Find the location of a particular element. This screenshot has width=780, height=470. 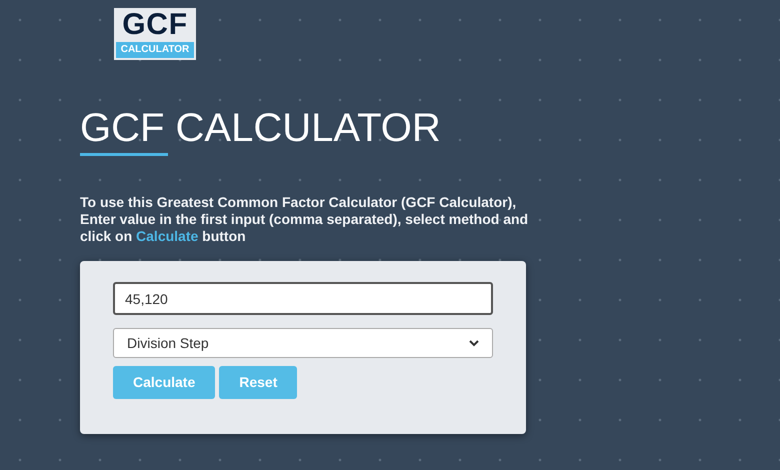

logo-text: GCF is located at coordinates (155, 25).